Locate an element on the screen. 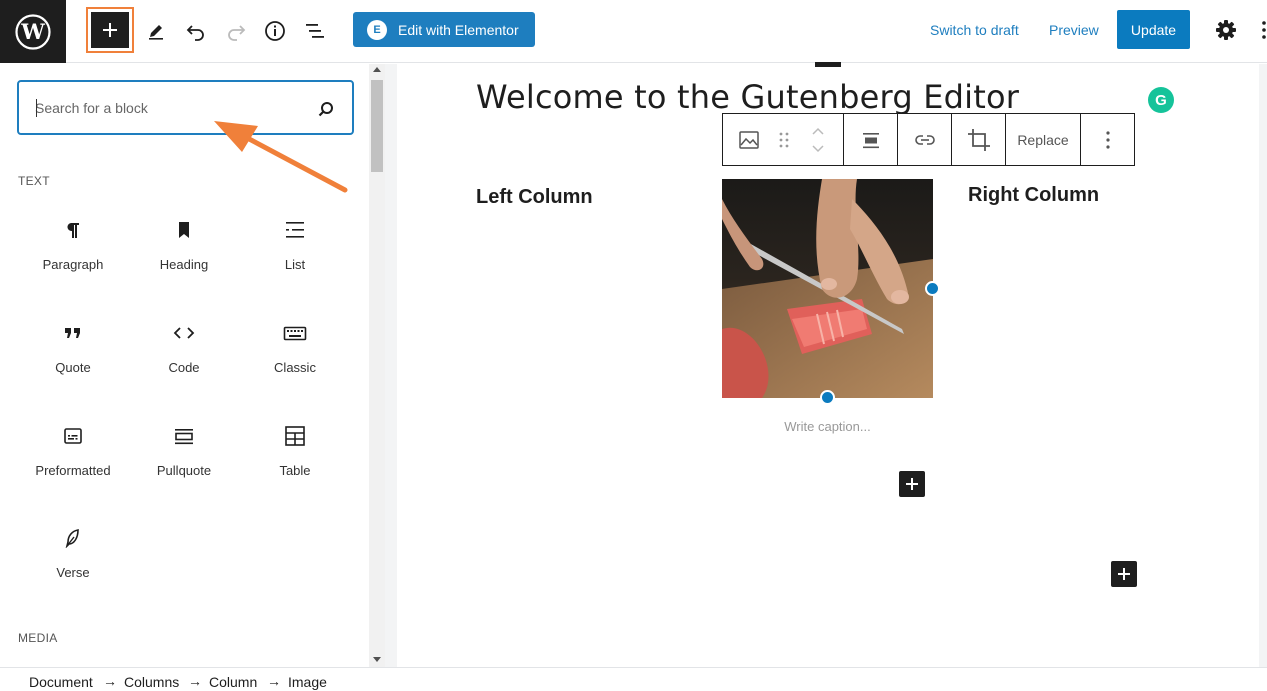 This screenshot has height=691, width=1267. resize-handle-right is located at coordinates (932, 288).